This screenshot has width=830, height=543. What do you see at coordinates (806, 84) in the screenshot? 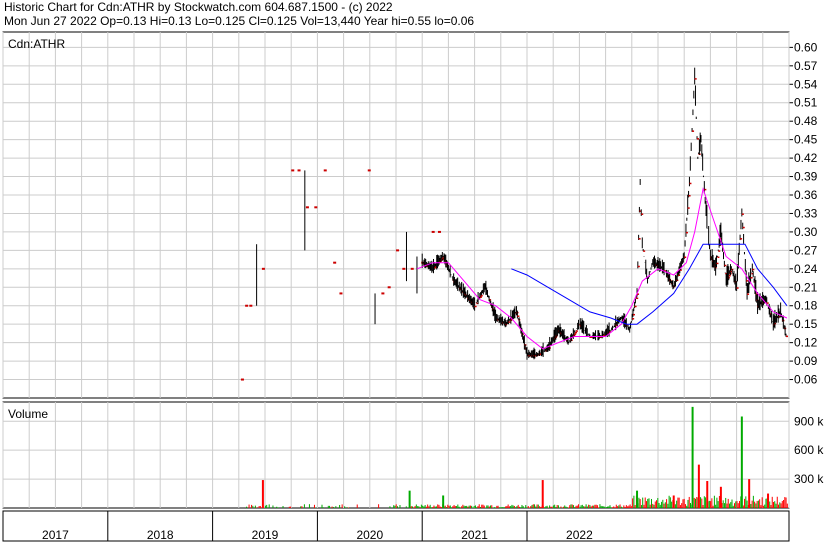
I see `price-tick-label: 0.54` at bounding box center [806, 84].